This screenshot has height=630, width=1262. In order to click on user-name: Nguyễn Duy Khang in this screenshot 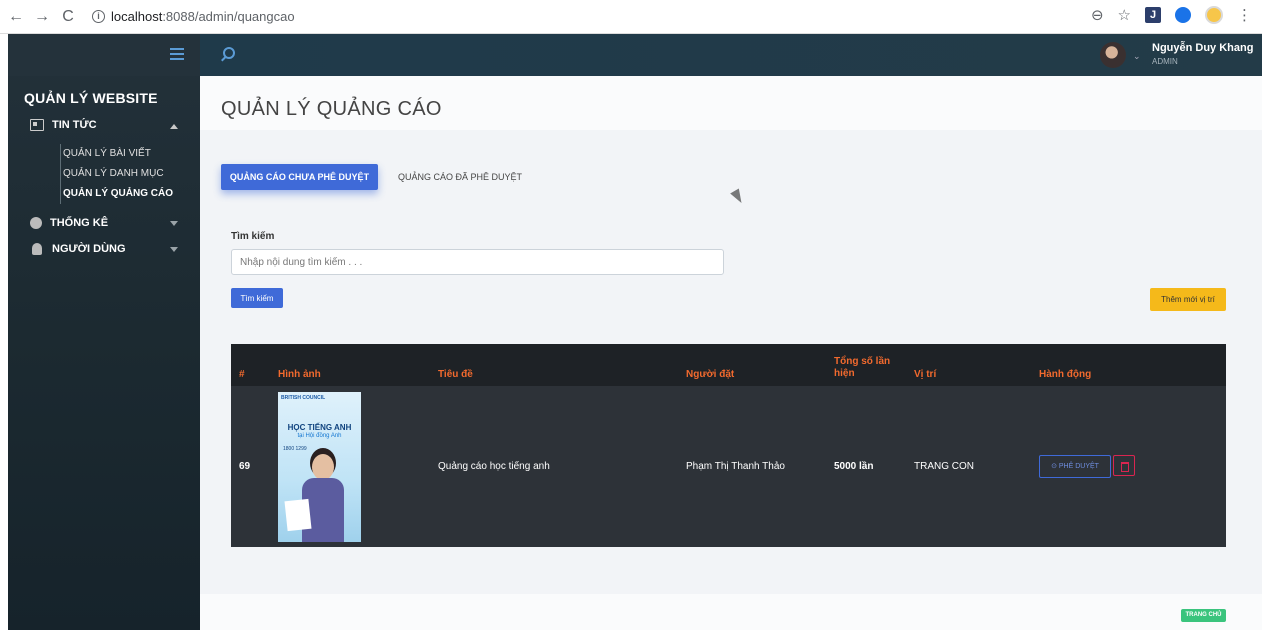, I will do `click(1203, 48)`.